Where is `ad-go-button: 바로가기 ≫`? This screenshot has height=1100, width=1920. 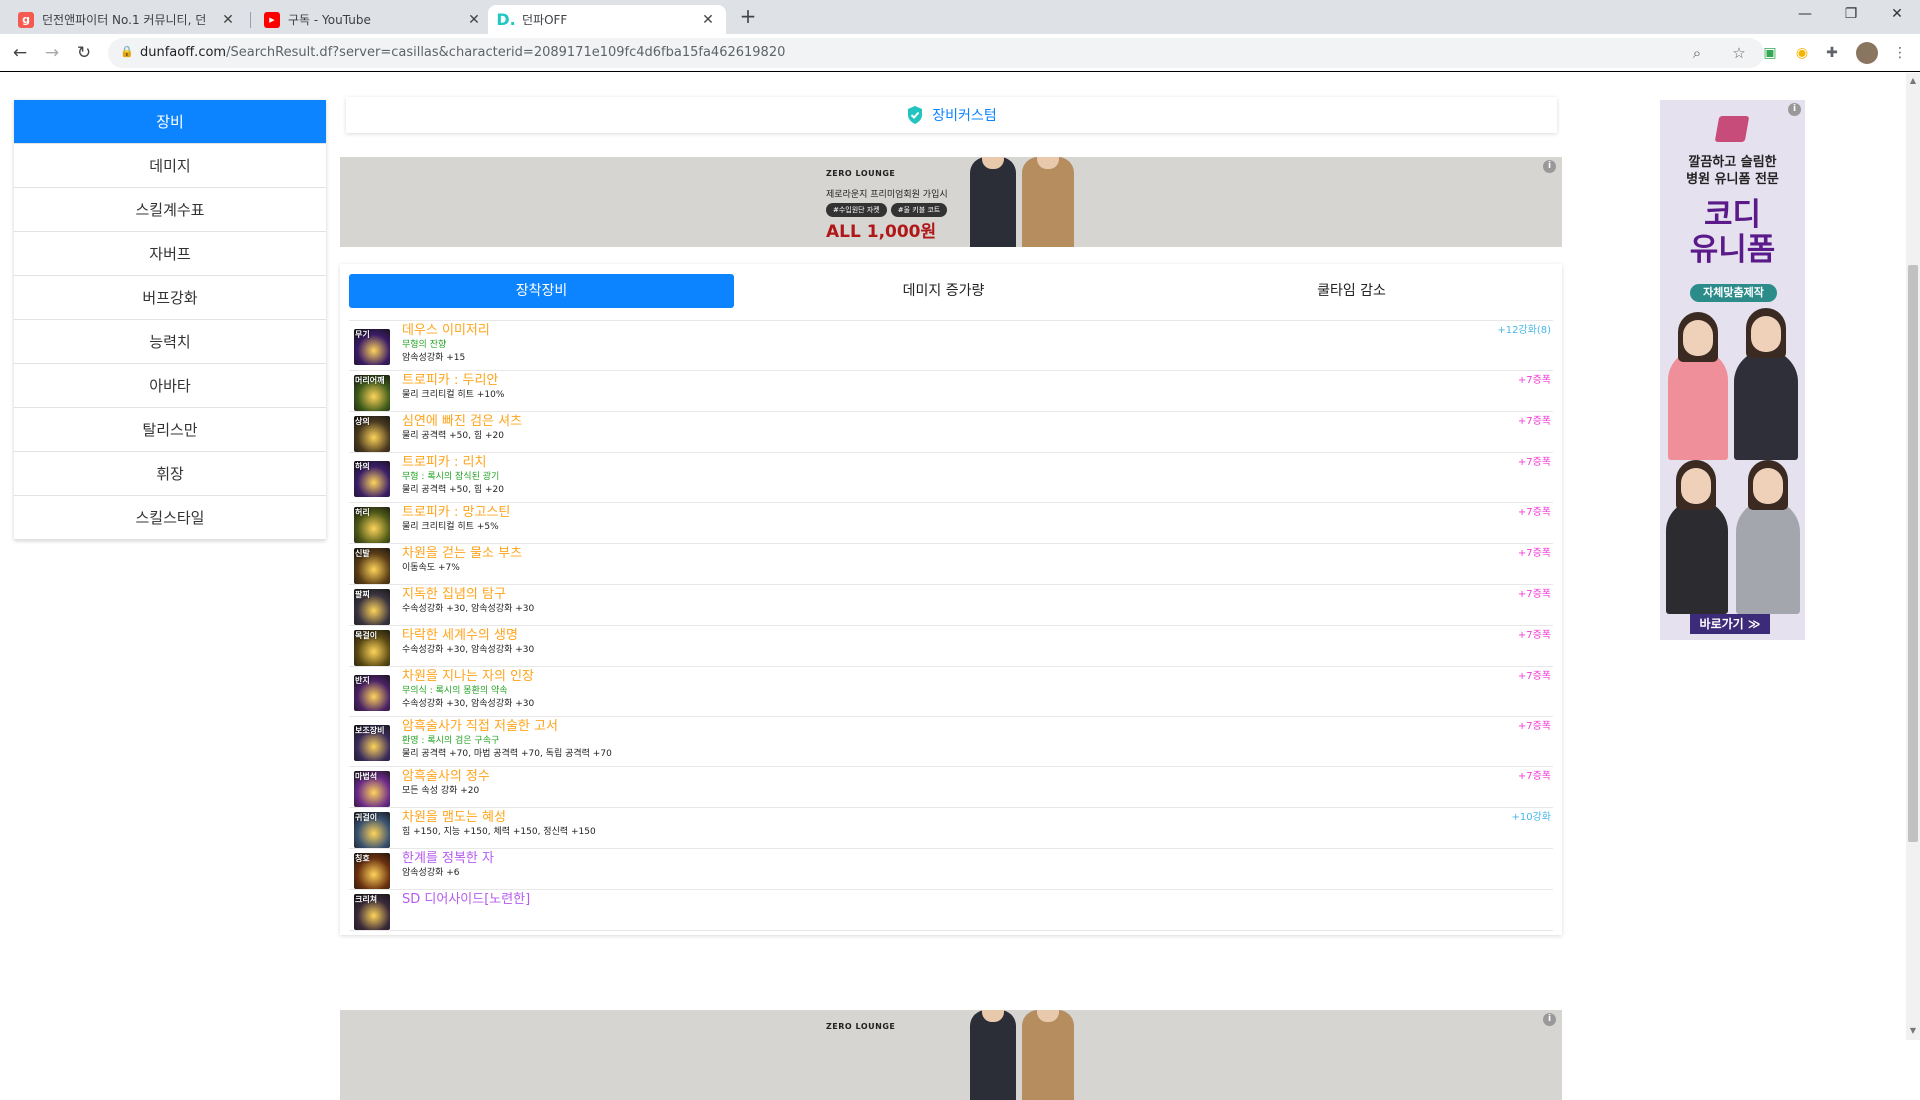 ad-go-button: 바로가기 ≫ is located at coordinates (1730, 624).